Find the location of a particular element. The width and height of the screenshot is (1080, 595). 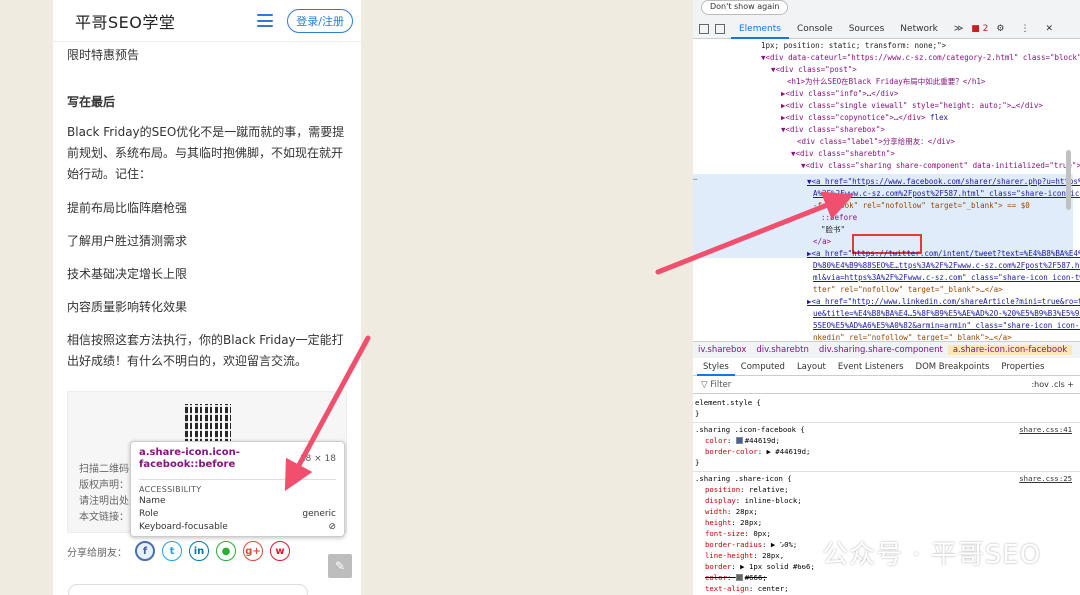

tree-scrollbar is located at coordinates (1068, 180).